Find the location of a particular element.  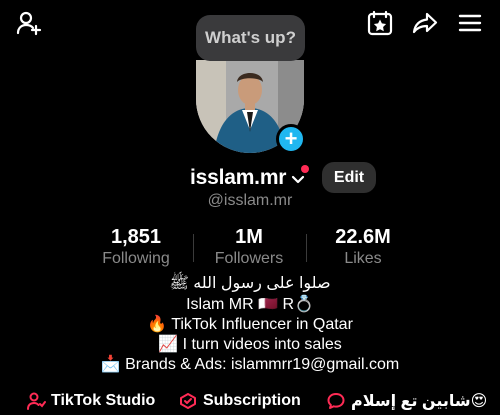

plus-icon: + is located at coordinates (291, 138).